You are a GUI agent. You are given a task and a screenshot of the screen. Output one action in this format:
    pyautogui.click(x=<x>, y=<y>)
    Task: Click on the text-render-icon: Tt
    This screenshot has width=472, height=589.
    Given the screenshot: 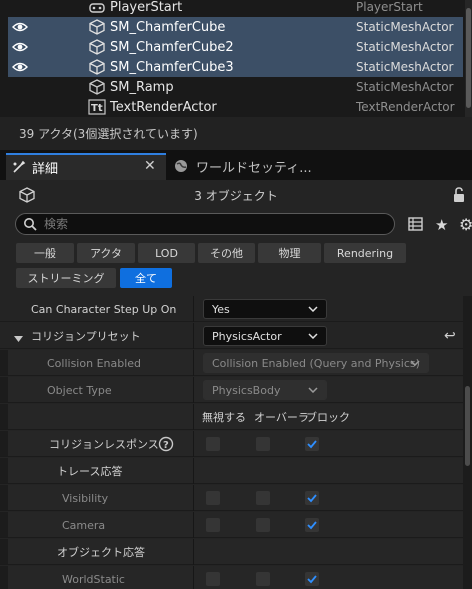 What is the action you would take?
    pyautogui.click(x=97, y=107)
    